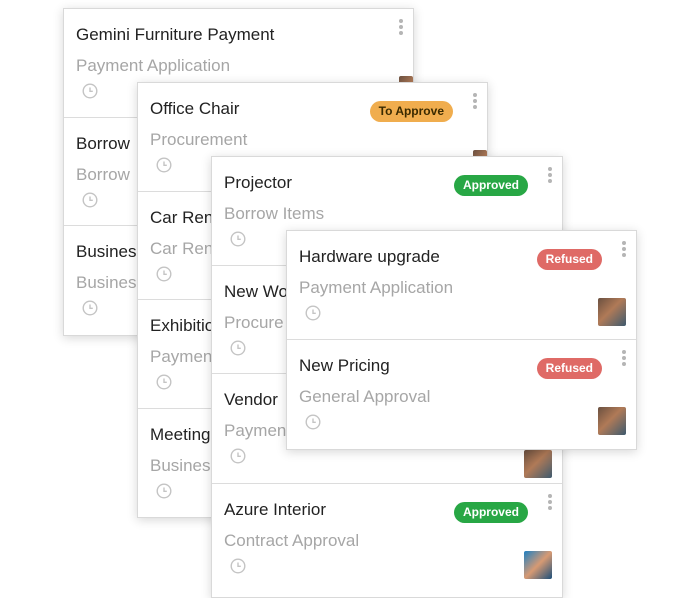 The image size is (690, 598). What do you see at coordinates (461, 394) in the screenshot?
I see `approval-card: New Pricing General Approval Refused` at bounding box center [461, 394].